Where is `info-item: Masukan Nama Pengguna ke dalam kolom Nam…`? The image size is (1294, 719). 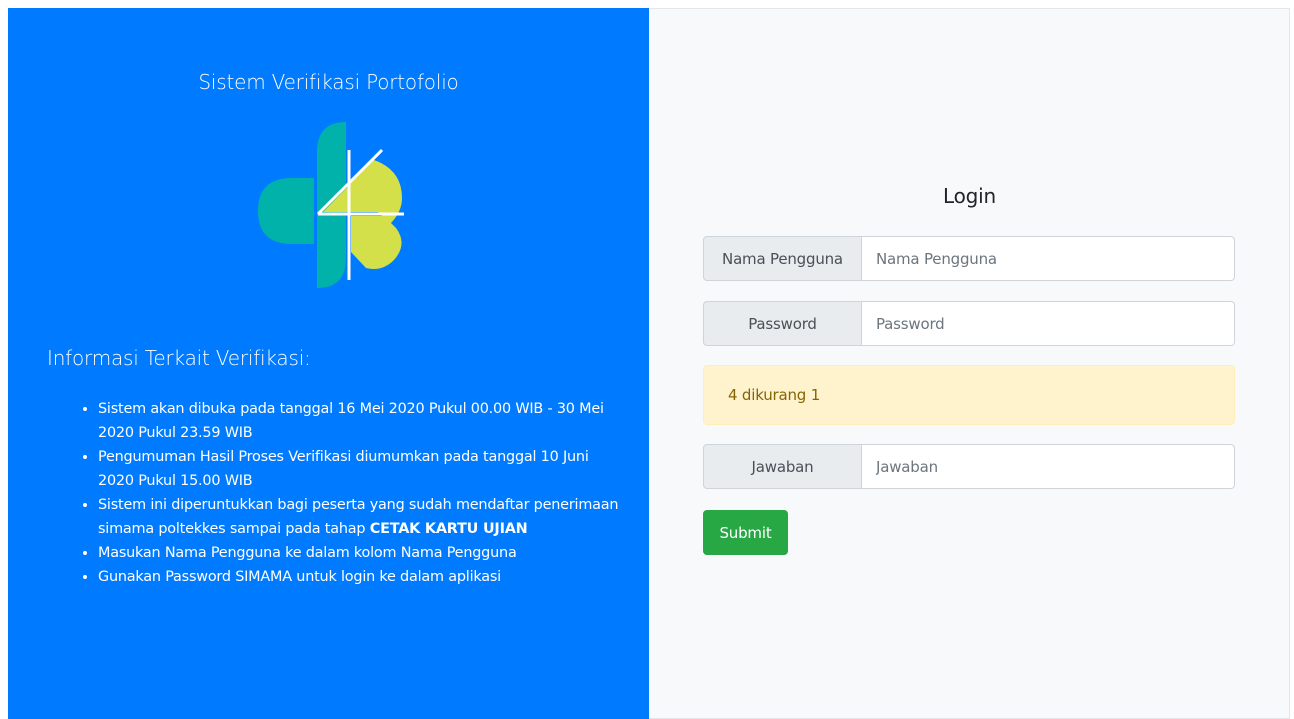
info-item: Masukan Nama Pengguna ke dalam kolom Nam… is located at coordinates (363, 553).